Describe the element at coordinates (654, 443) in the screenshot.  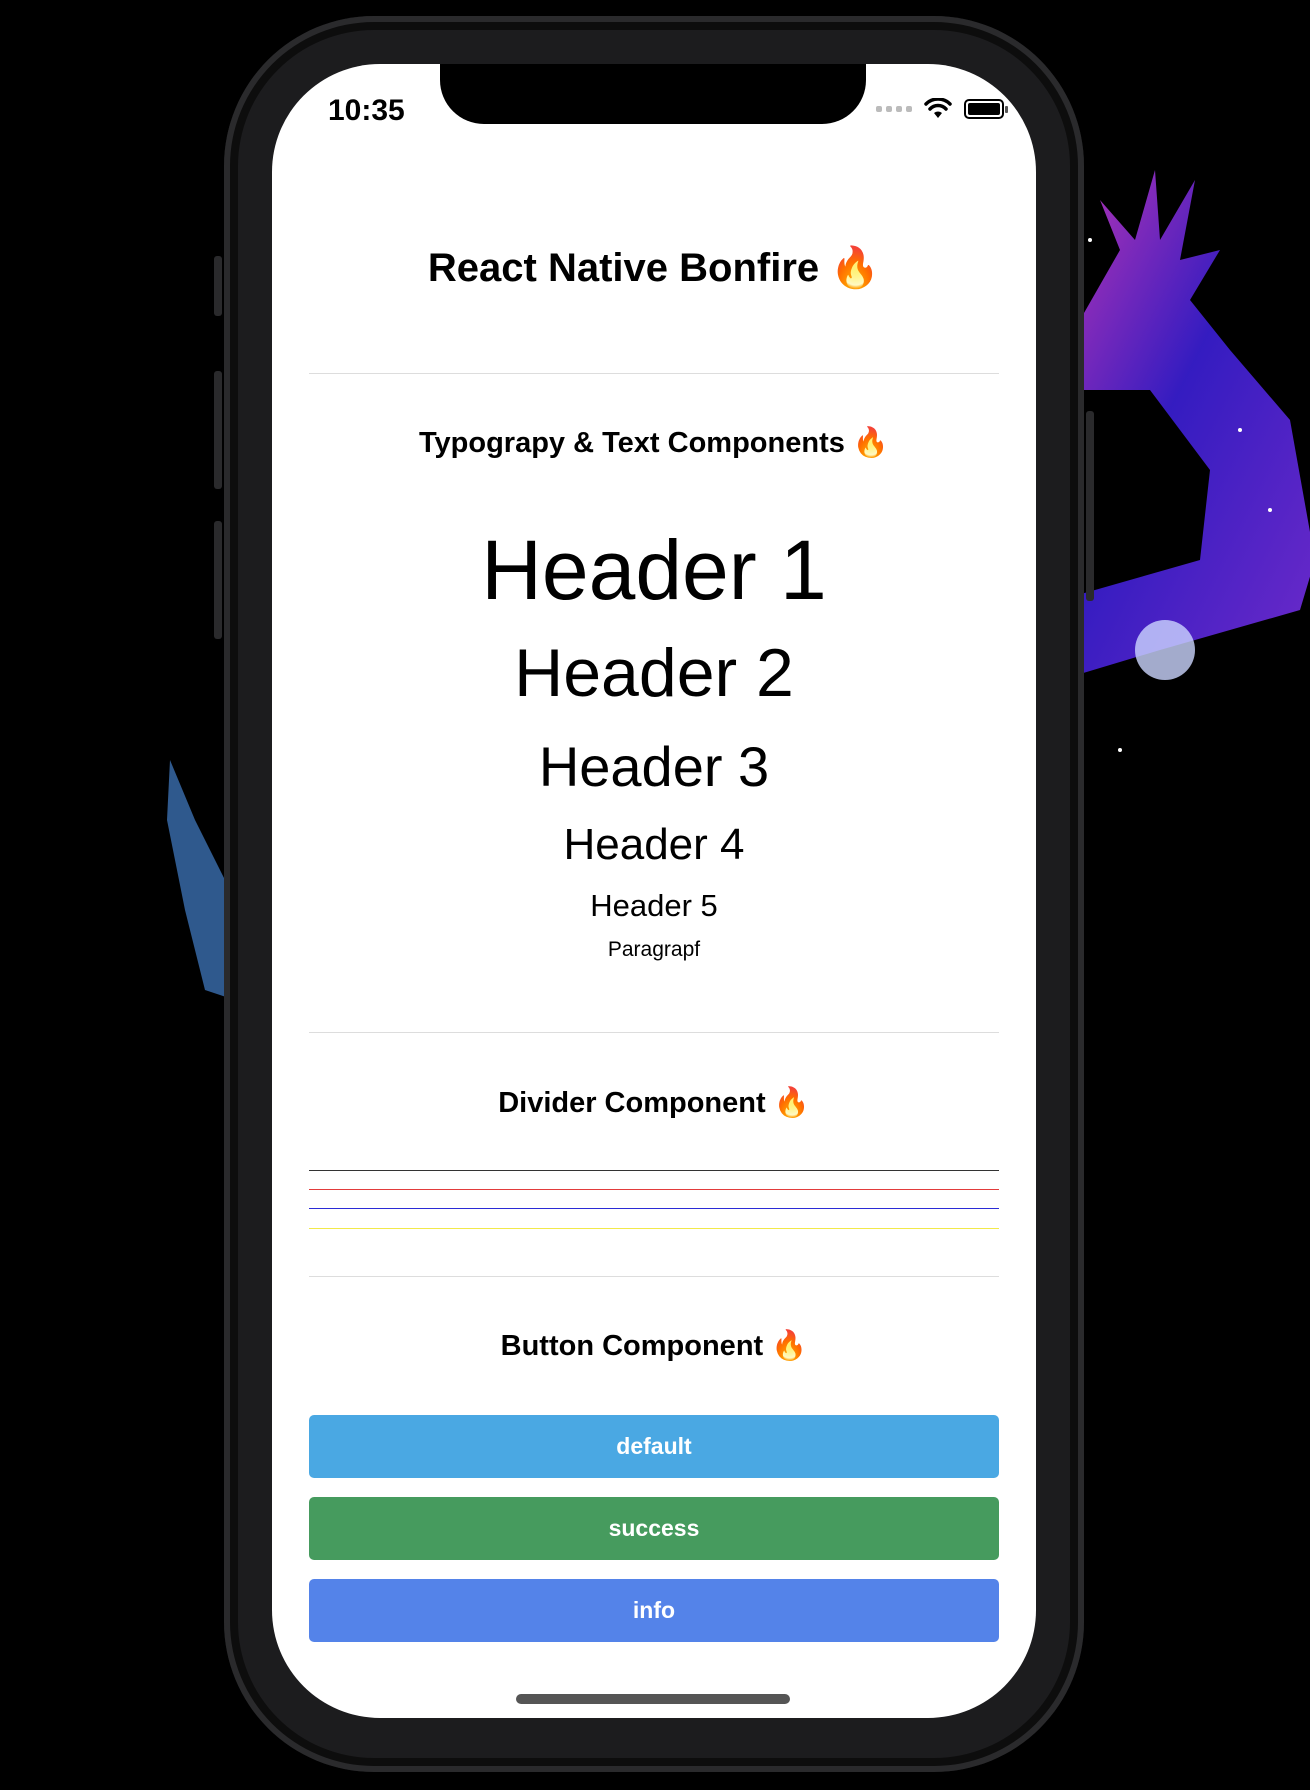
I see `typography-section-title: Typograpy & Text Components 🔥` at that location.